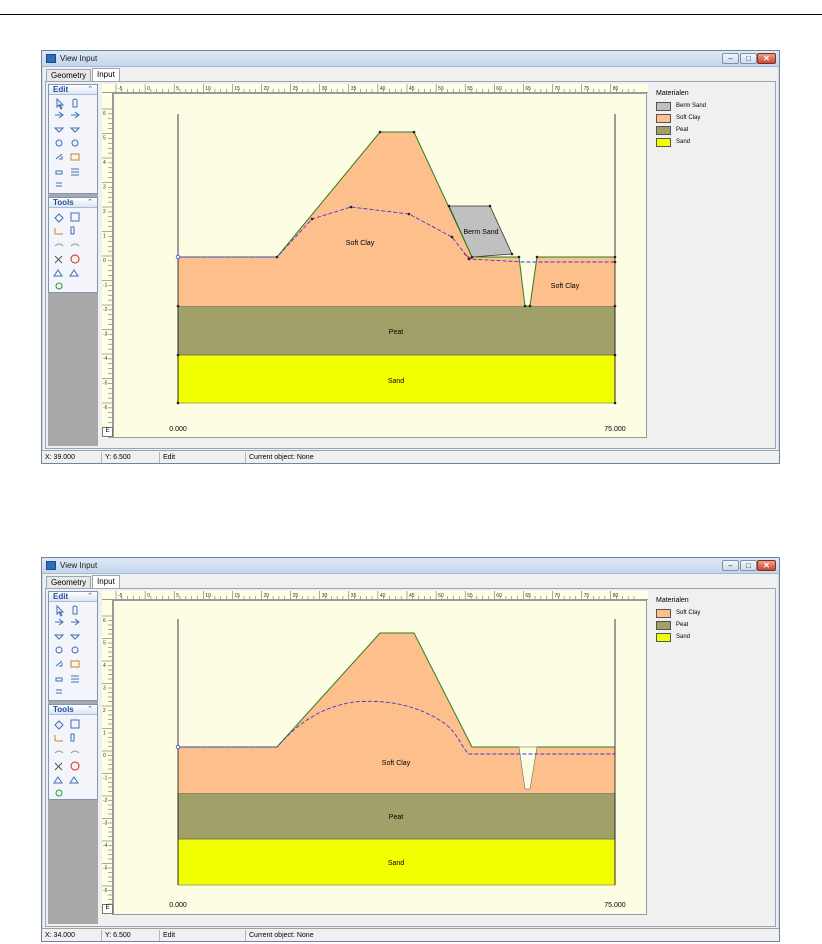 The width and height of the screenshot is (822, 944). Describe the element at coordinates (107, 432) in the screenshot. I see `ruler-corner: E` at that location.